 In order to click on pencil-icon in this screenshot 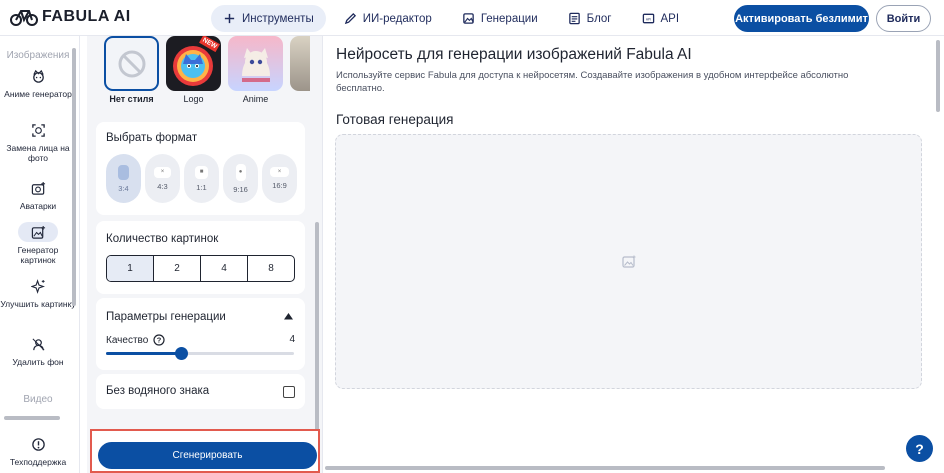, I will do `click(350, 18)`.